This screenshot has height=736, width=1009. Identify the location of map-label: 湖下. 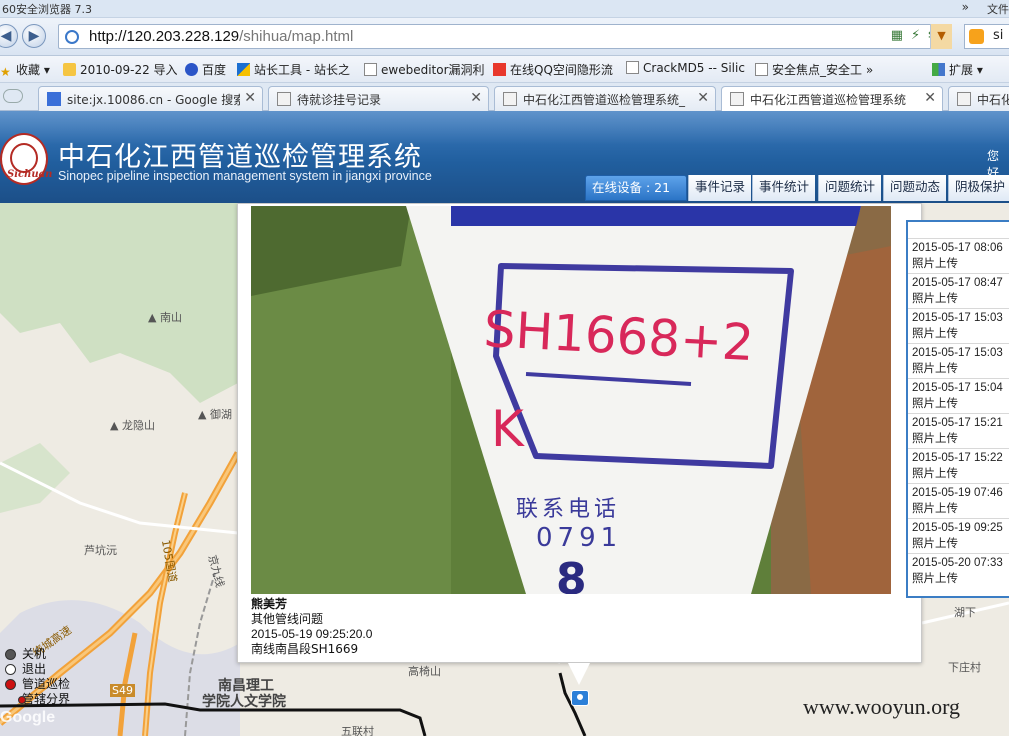
(965, 612).